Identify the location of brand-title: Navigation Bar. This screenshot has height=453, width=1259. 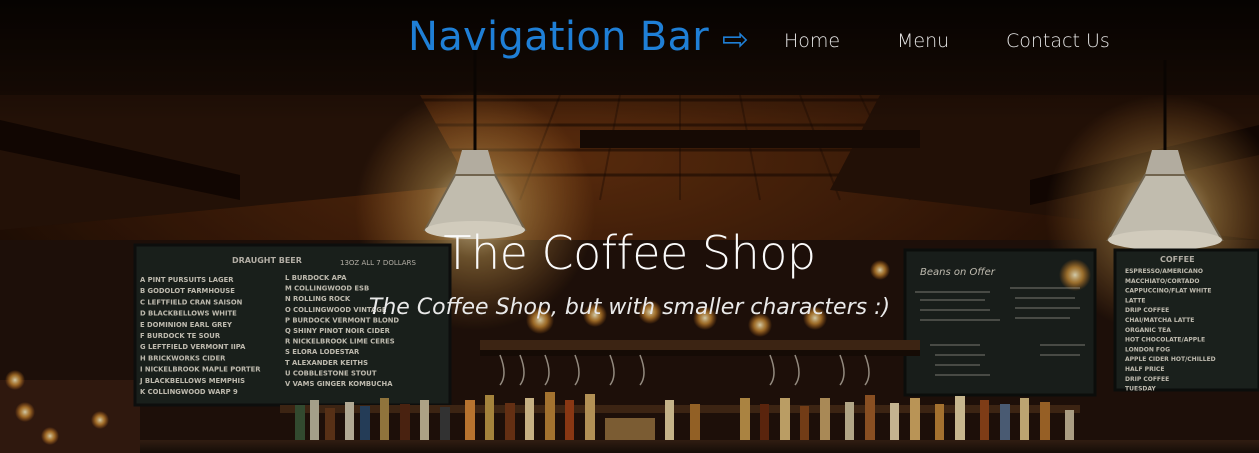
(558, 37).